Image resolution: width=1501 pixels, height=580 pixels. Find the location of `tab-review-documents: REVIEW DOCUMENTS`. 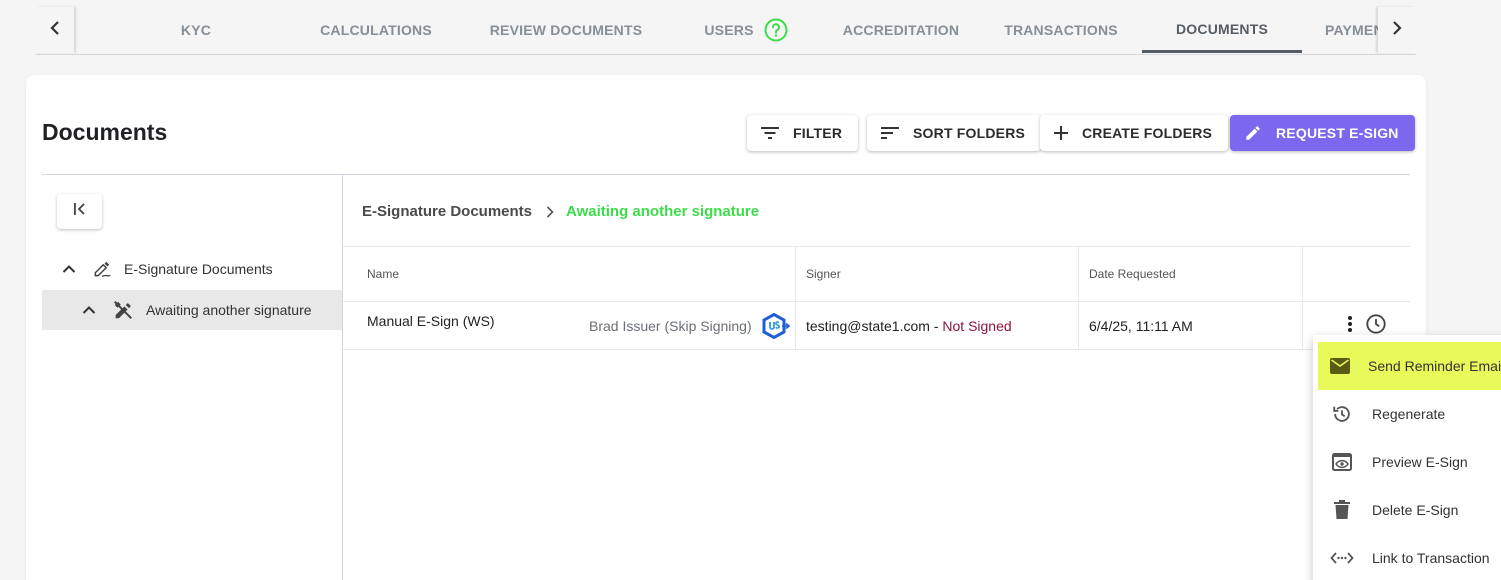

tab-review-documents: REVIEW DOCUMENTS is located at coordinates (566, 30).